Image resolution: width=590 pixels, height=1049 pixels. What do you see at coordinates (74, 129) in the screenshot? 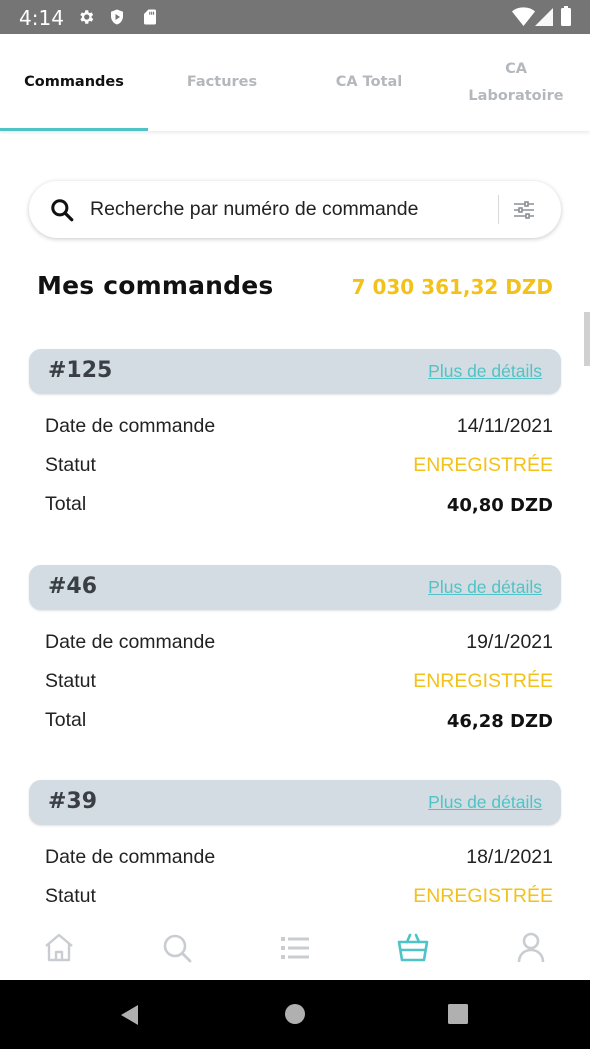
I see `active-tab-indicator` at bounding box center [74, 129].